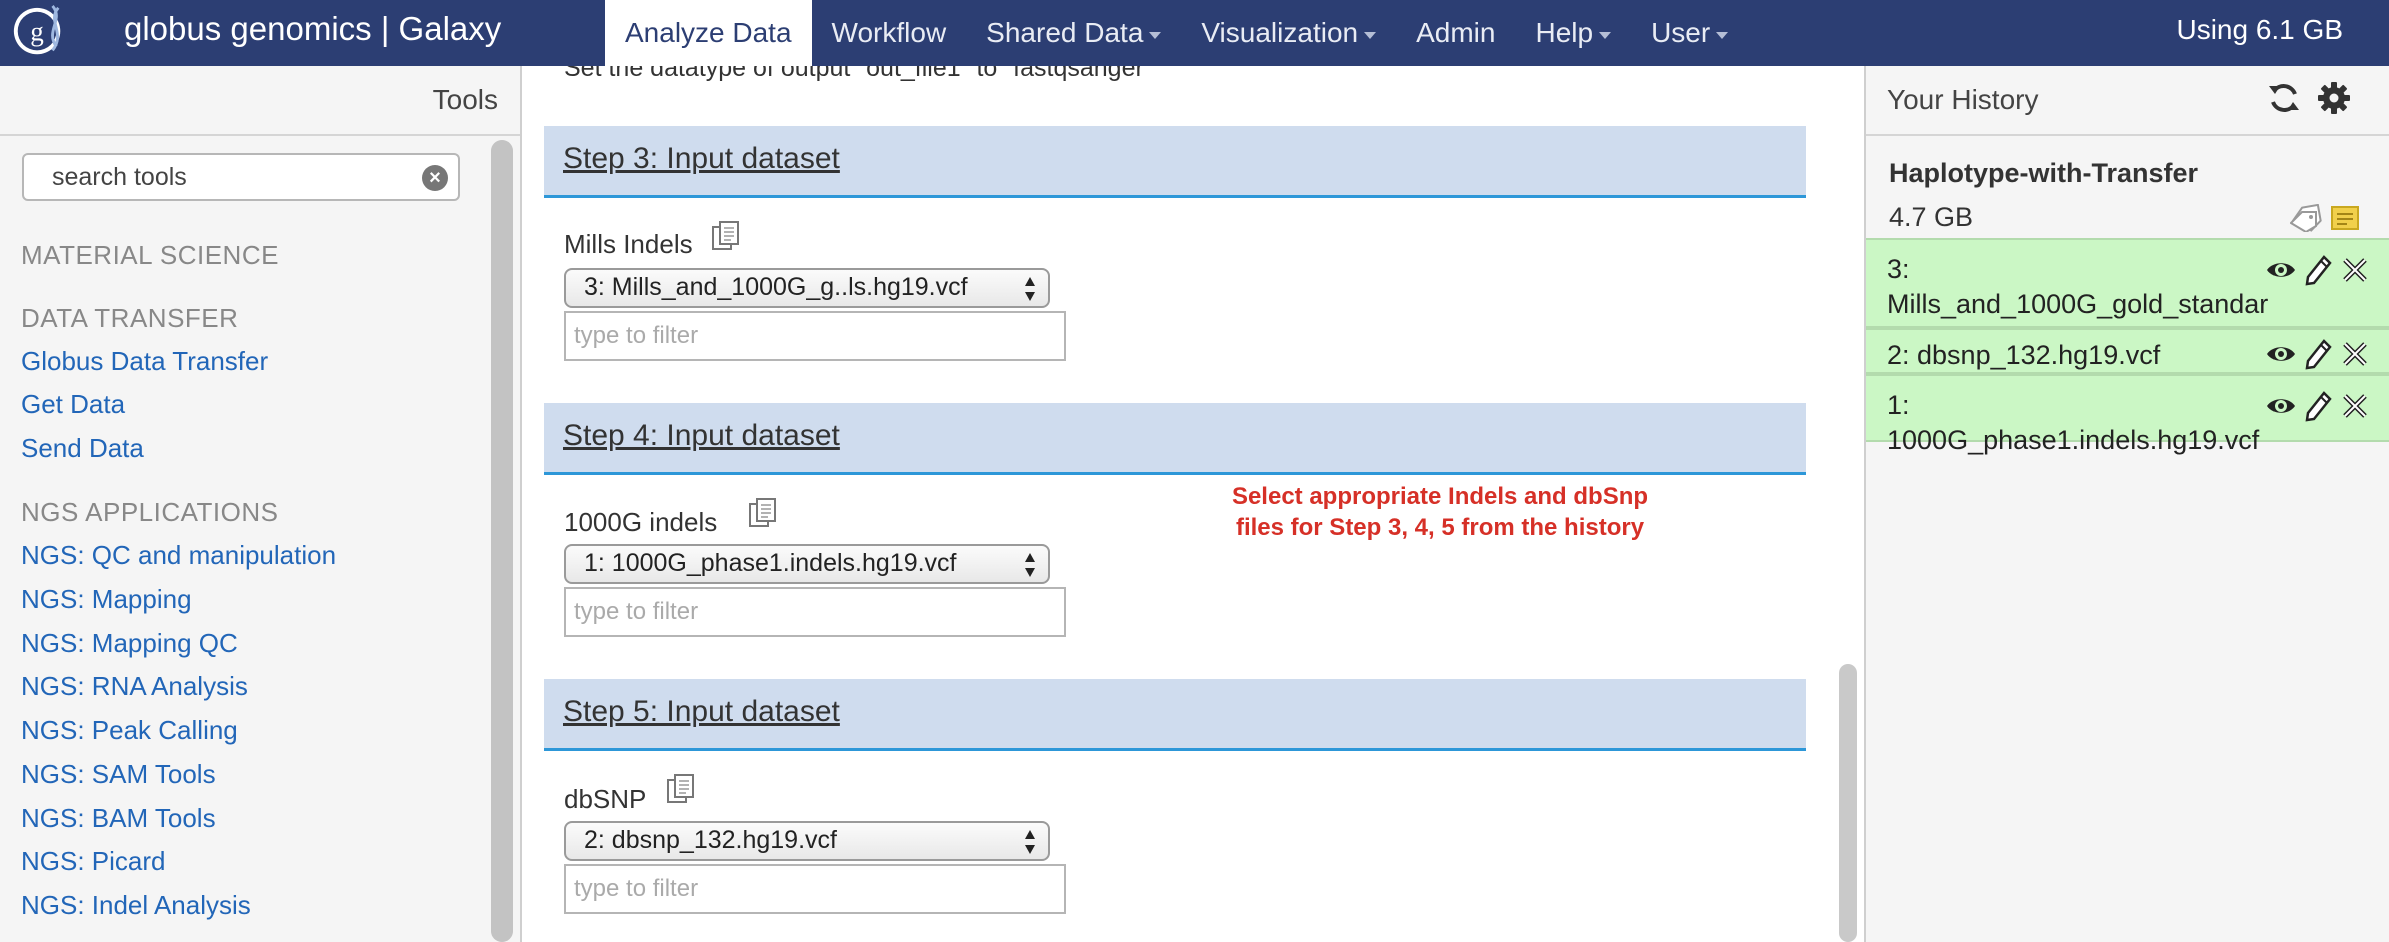 The height and width of the screenshot is (942, 2389). Describe the element at coordinates (136, 905) in the screenshot. I see `tool-link-ngs-indel: NGS: Indel Analysis` at that location.